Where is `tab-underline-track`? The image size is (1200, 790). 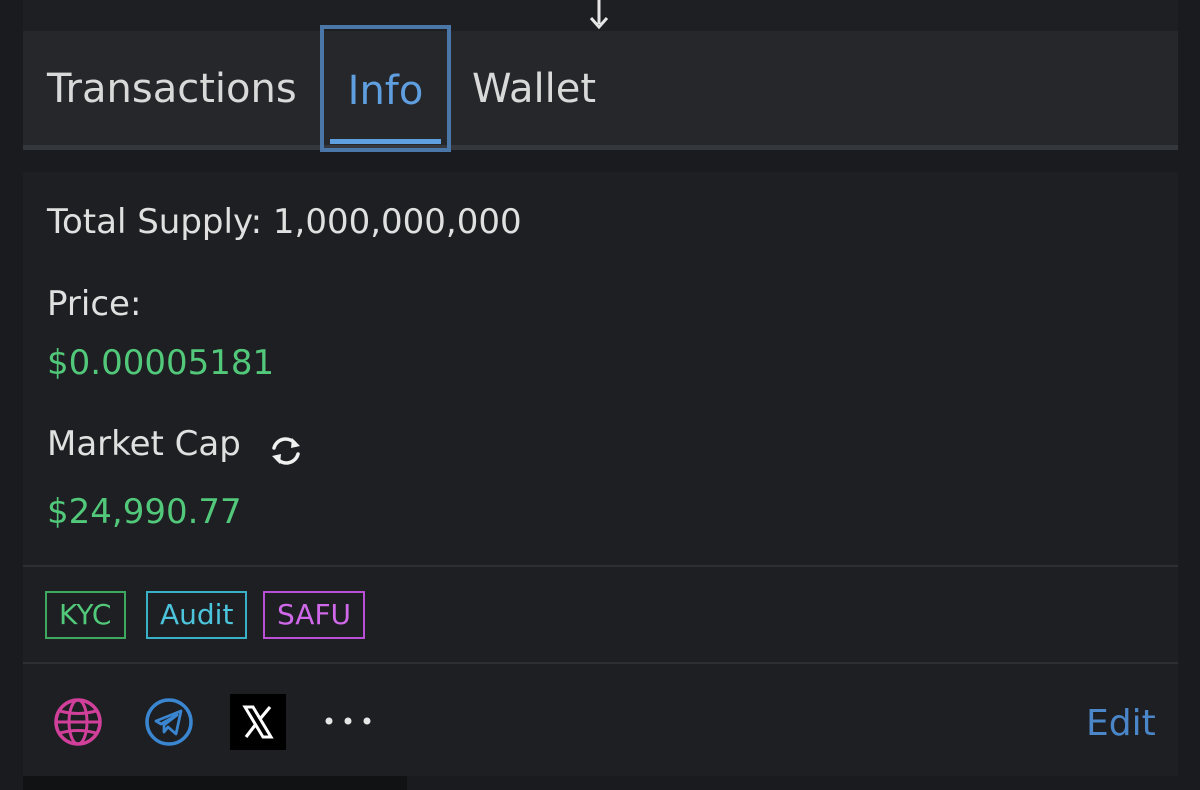
tab-underline-track is located at coordinates (600, 147).